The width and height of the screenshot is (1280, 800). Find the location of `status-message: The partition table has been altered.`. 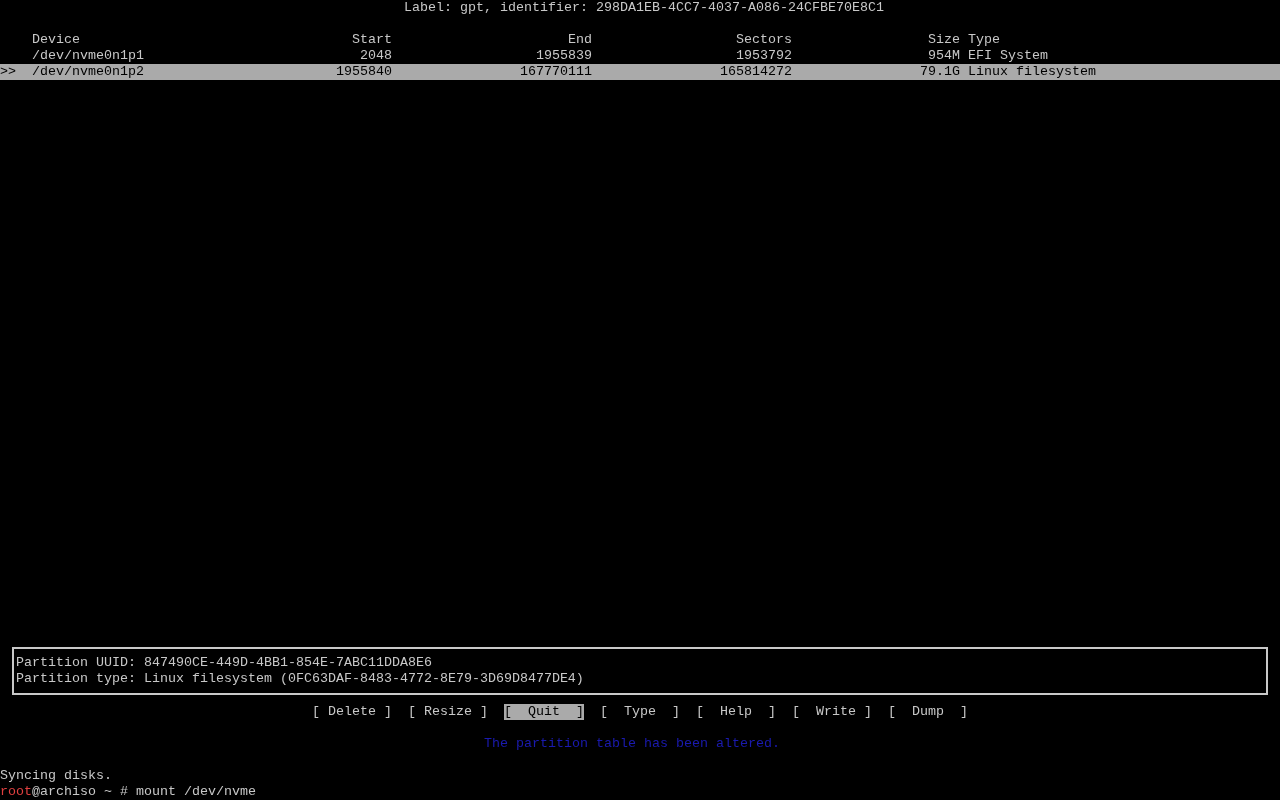

status-message: The partition table has been altered. is located at coordinates (632, 744).